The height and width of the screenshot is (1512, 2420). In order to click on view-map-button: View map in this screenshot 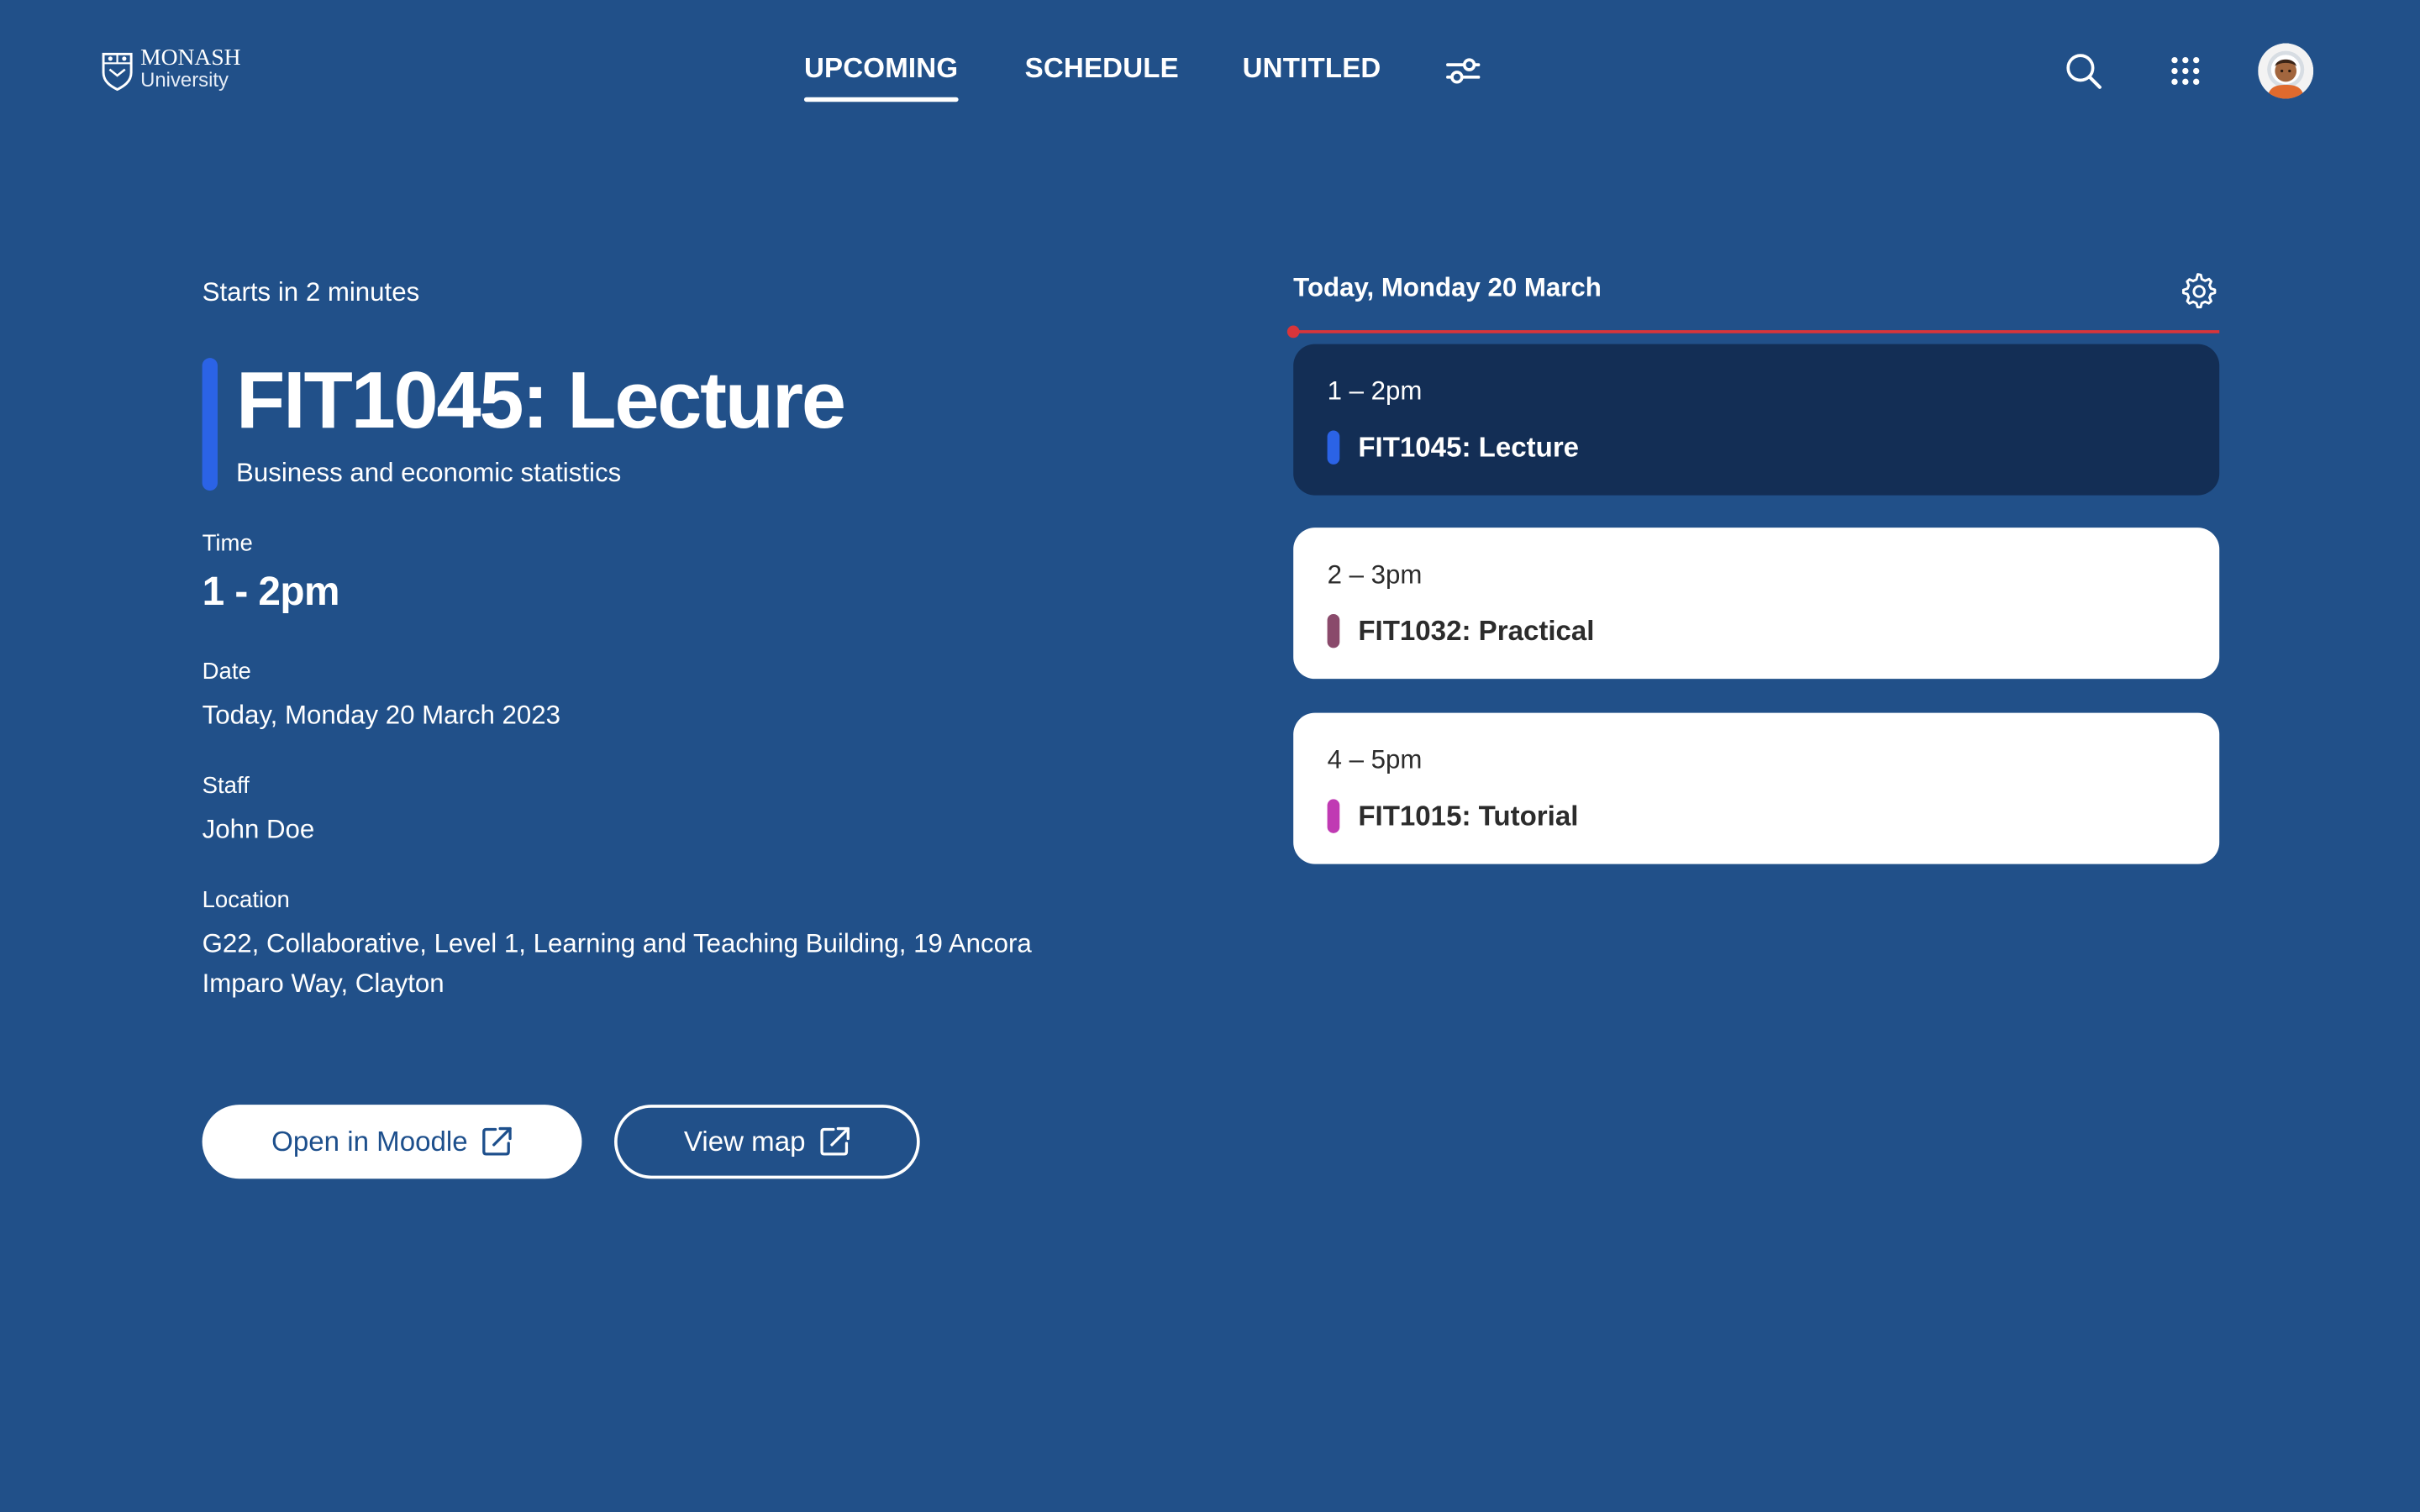, I will do `click(767, 1142)`.